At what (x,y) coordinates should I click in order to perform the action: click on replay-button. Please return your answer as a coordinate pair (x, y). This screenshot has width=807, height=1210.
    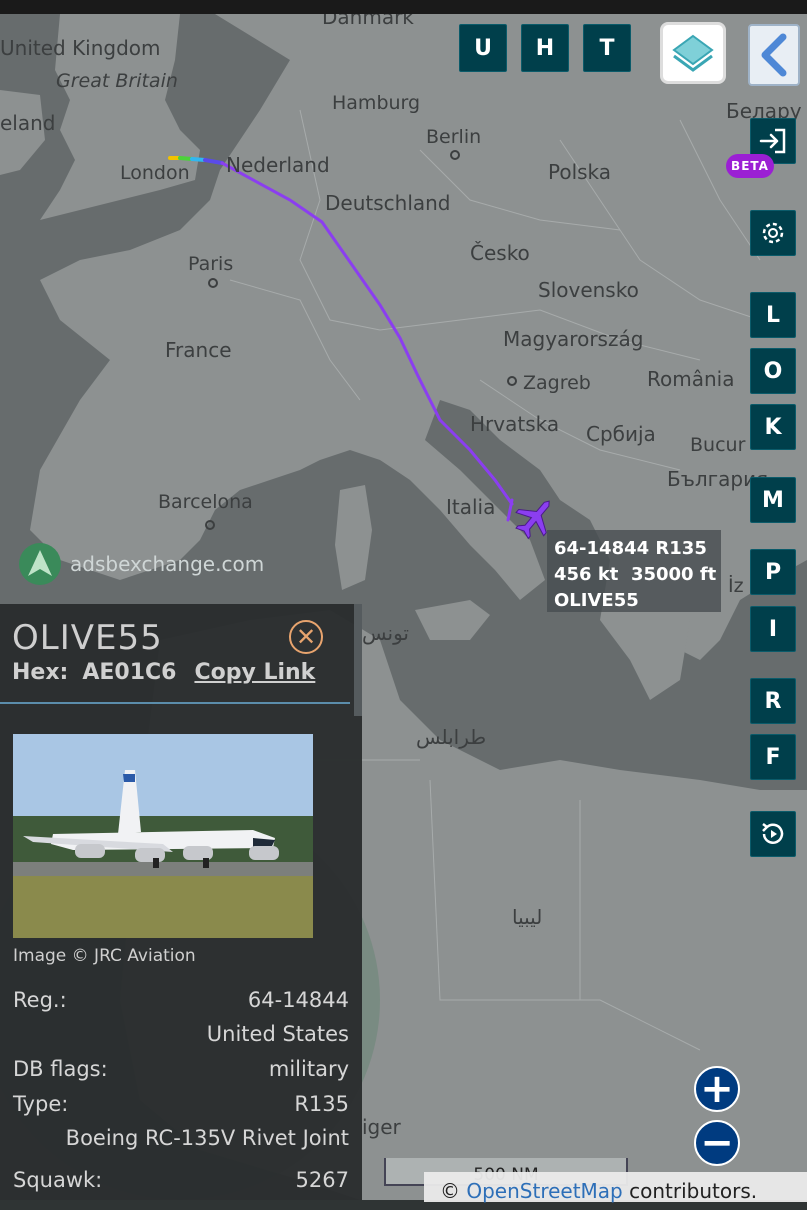
    Looking at the image, I should click on (773, 834).